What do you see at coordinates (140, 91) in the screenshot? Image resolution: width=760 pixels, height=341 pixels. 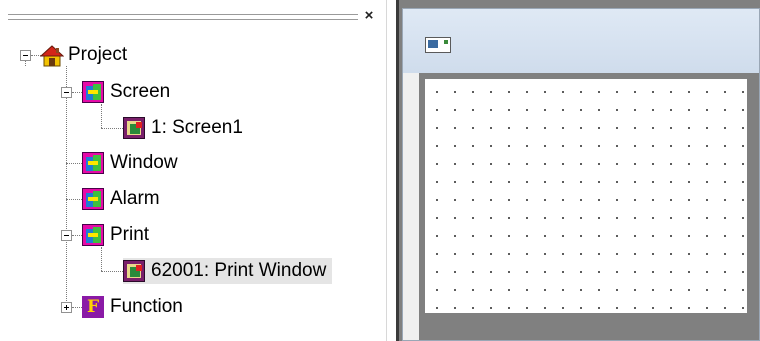 I see `tree-item-label: Screen` at bounding box center [140, 91].